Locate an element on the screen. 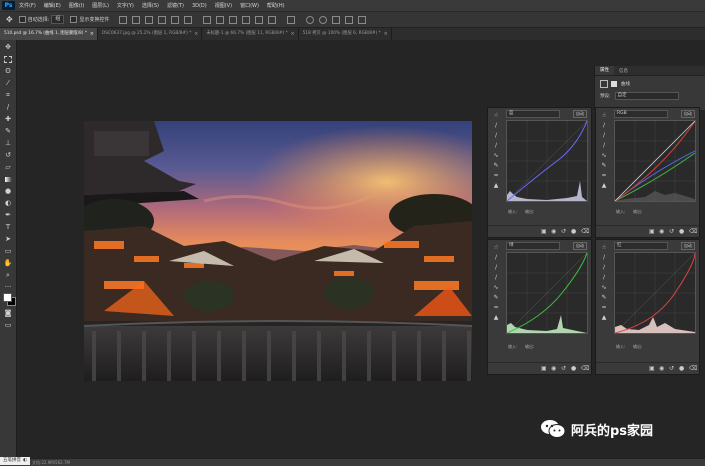 Image resolution: width=705 pixels, height=466 pixels. 3d-slide-icon is located at coordinates (362, 19).